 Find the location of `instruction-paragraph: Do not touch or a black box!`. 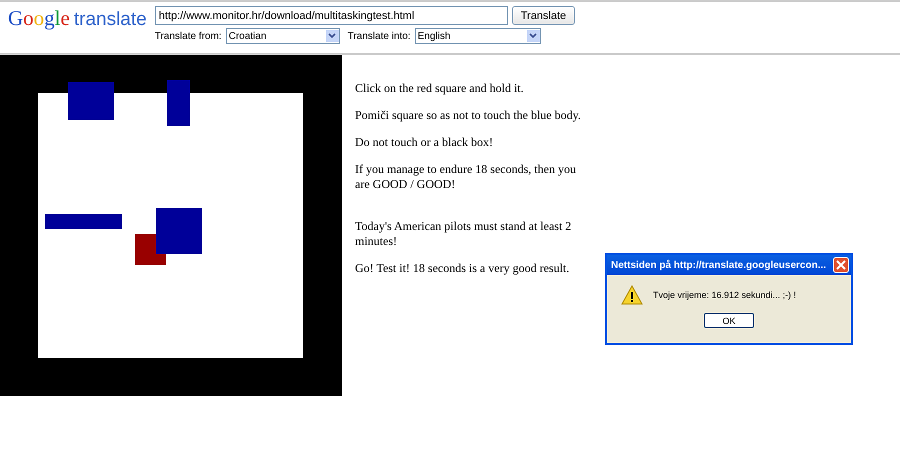

instruction-paragraph: Do not touch or a black box! is located at coordinates (424, 142).